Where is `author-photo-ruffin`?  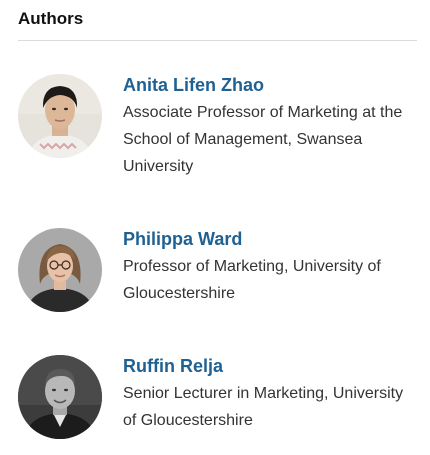
author-photo-ruffin is located at coordinates (60, 397).